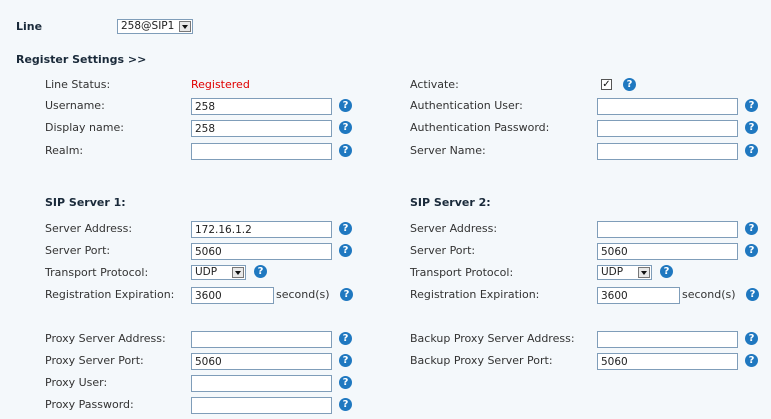 This screenshot has height=419, width=771. What do you see at coordinates (89, 228) in the screenshot?
I see `sip1-server-address-label: Server Address:` at bounding box center [89, 228].